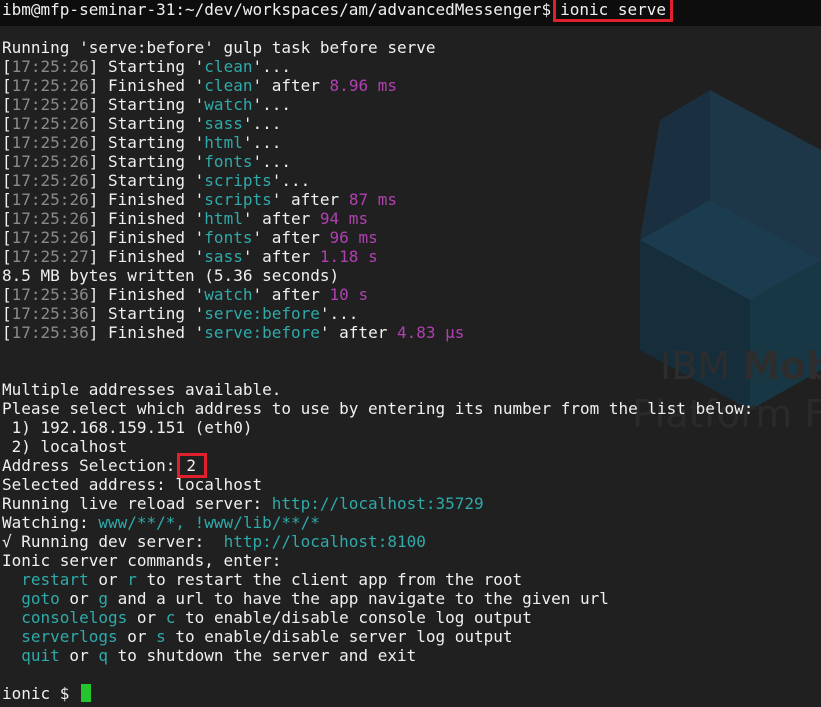 This screenshot has height=707, width=821. I want to click on cursor-block, so click(86, 693).